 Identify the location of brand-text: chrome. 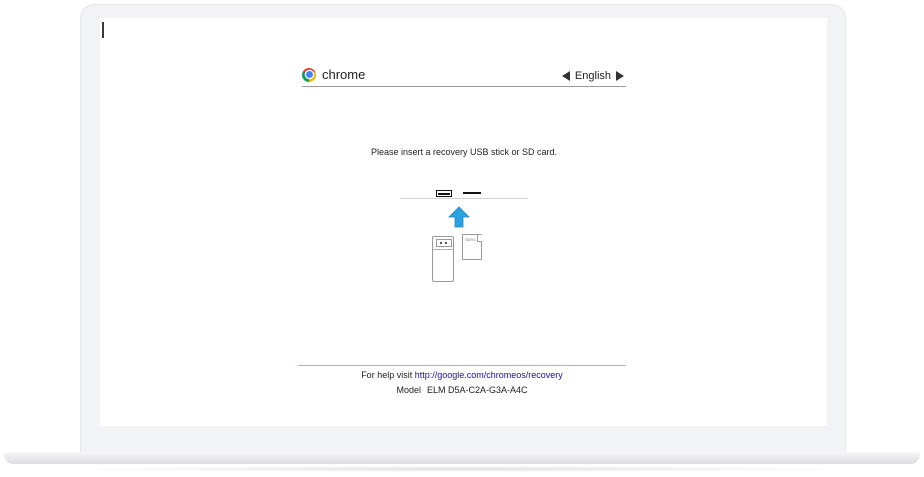
(344, 74).